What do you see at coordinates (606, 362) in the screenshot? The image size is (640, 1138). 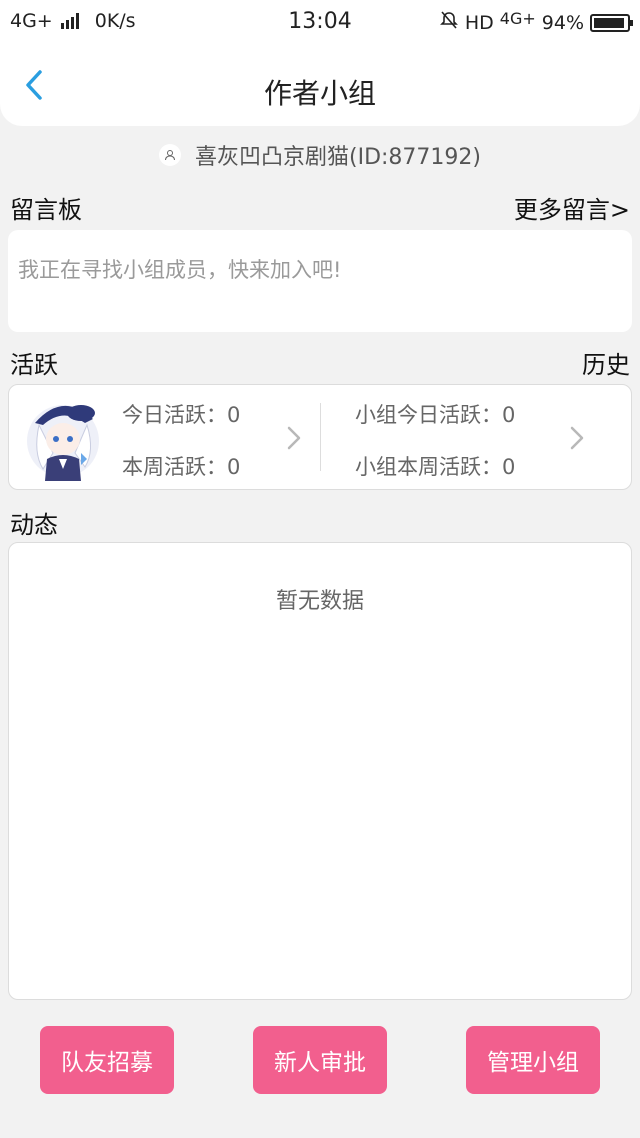 I see `history-link: 历史` at bounding box center [606, 362].